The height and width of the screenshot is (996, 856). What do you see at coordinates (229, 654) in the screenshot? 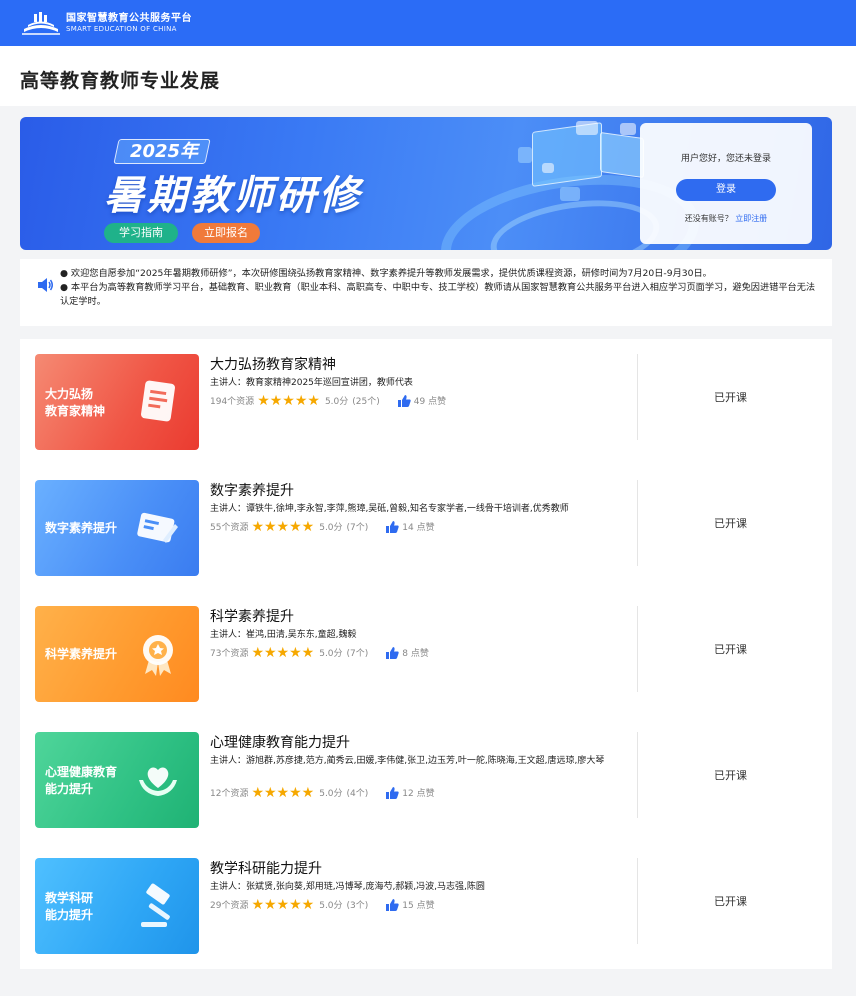
I see `resource-count: 73个资源` at bounding box center [229, 654].